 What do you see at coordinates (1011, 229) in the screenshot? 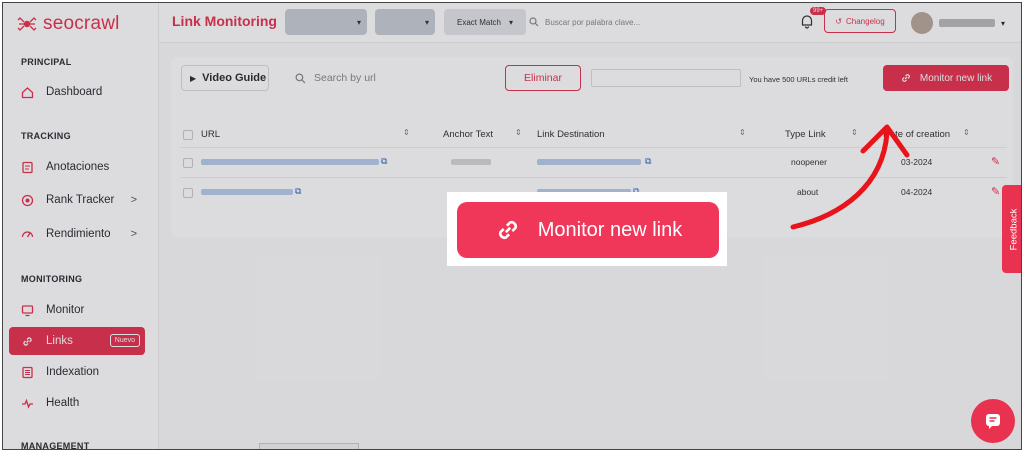
I see `feedback-tab: Feedback` at bounding box center [1011, 229].